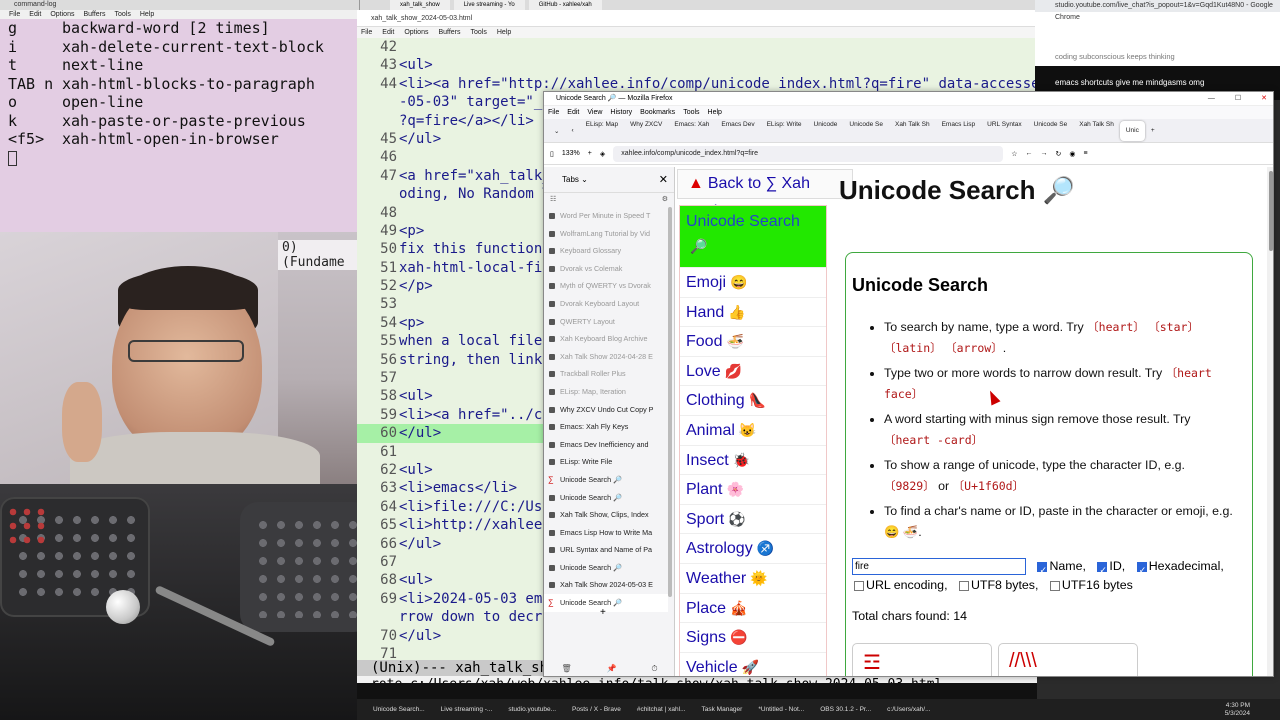  What do you see at coordinates (1141, 570) in the screenshot?
I see `hexadecimal-checkbox` at bounding box center [1141, 570].